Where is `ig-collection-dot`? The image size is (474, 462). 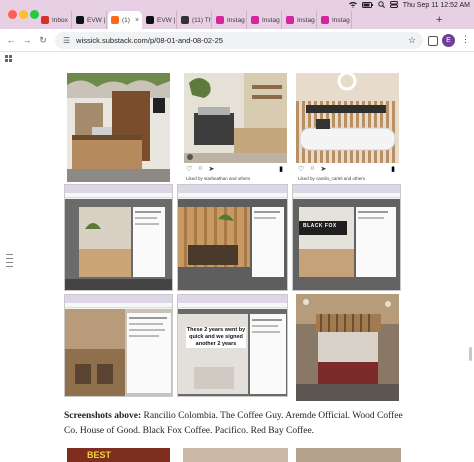
ig-collection-dot is located at coordinates (190, 157).